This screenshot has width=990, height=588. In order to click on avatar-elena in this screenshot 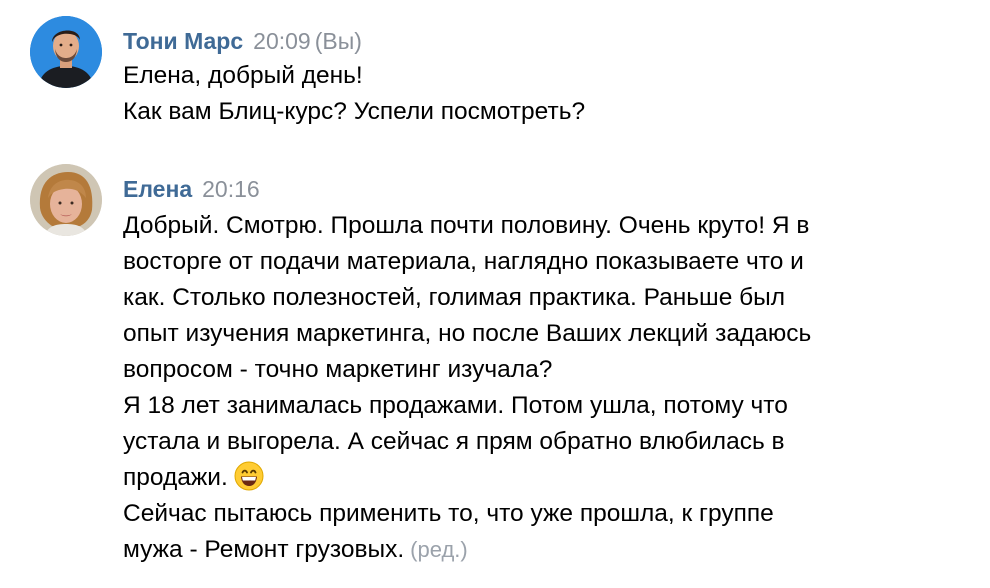, I will do `click(66, 200)`.